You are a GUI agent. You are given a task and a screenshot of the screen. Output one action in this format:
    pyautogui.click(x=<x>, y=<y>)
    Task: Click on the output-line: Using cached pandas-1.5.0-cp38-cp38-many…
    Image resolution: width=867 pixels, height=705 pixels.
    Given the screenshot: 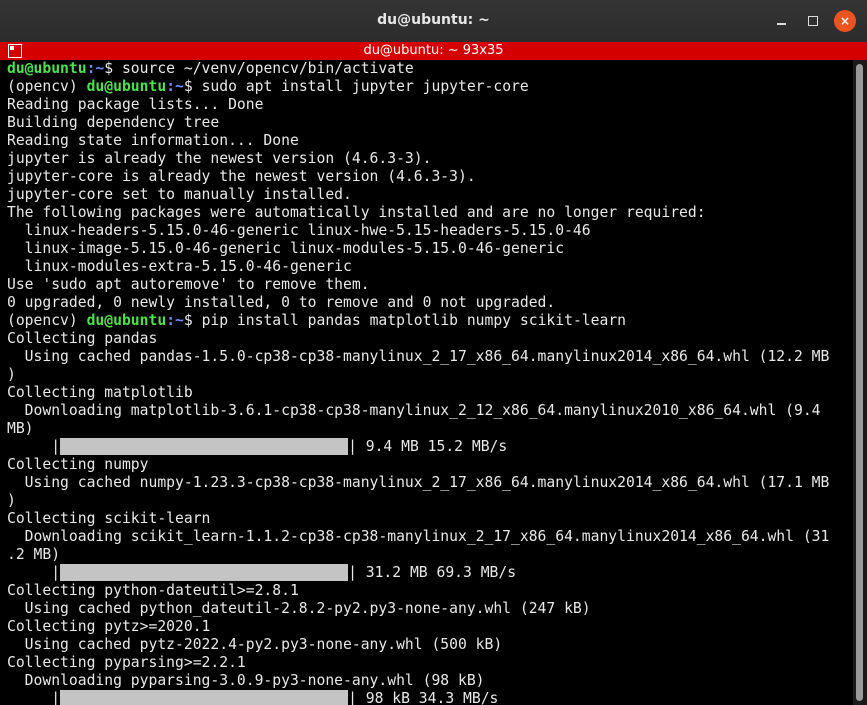 What is the action you would take?
    pyautogui.click(x=418, y=356)
    